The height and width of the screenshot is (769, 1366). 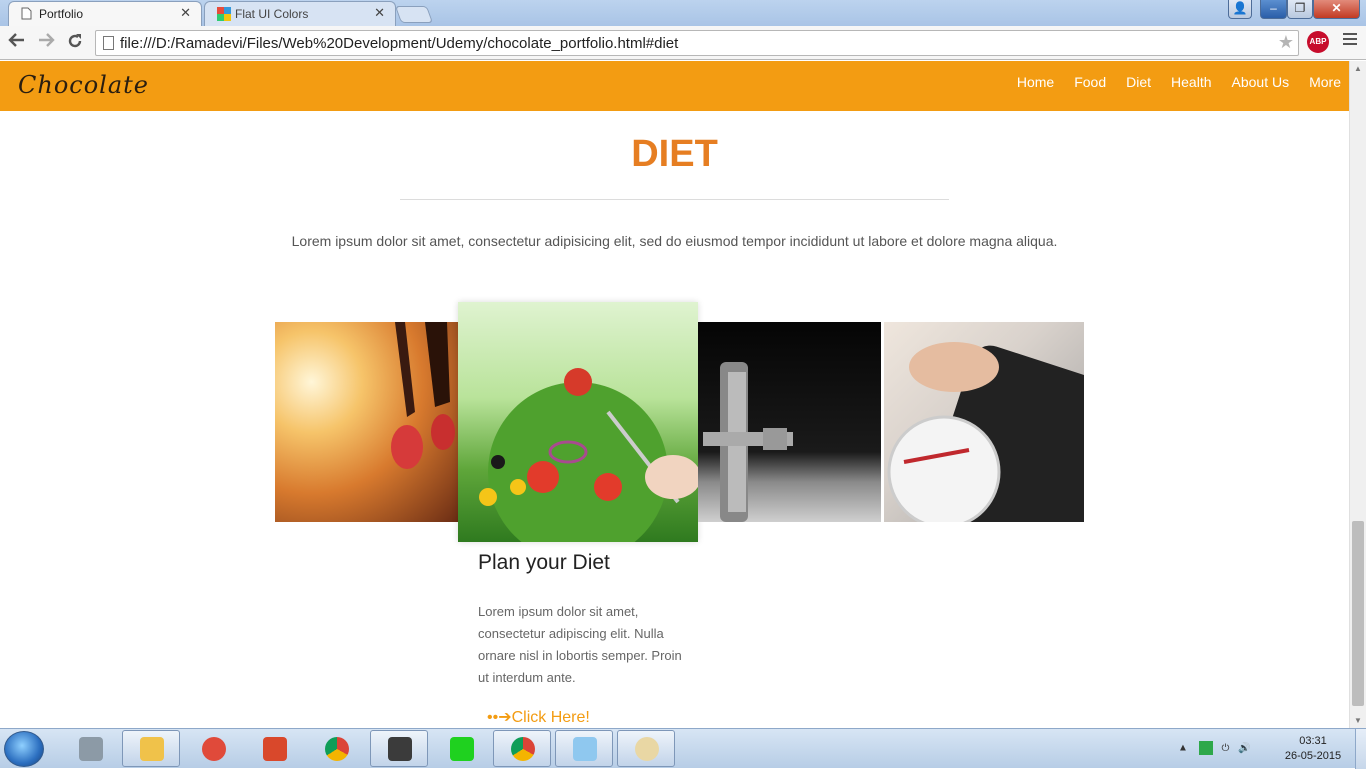 I want to click on tab-portfolio: Portfolio ✕, so click(x=105, y=13).